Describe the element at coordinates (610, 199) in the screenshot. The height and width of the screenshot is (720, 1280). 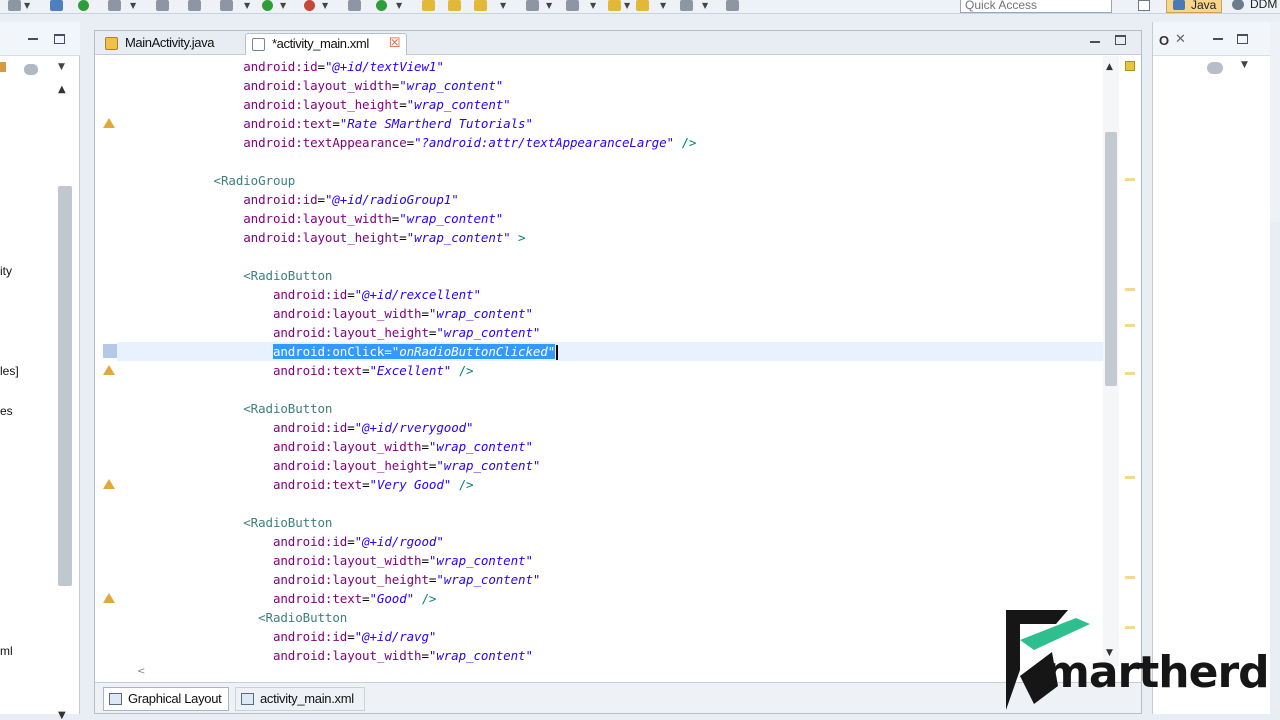
I see `code-line: android:id="@+id/radioGroup1"` at that location.